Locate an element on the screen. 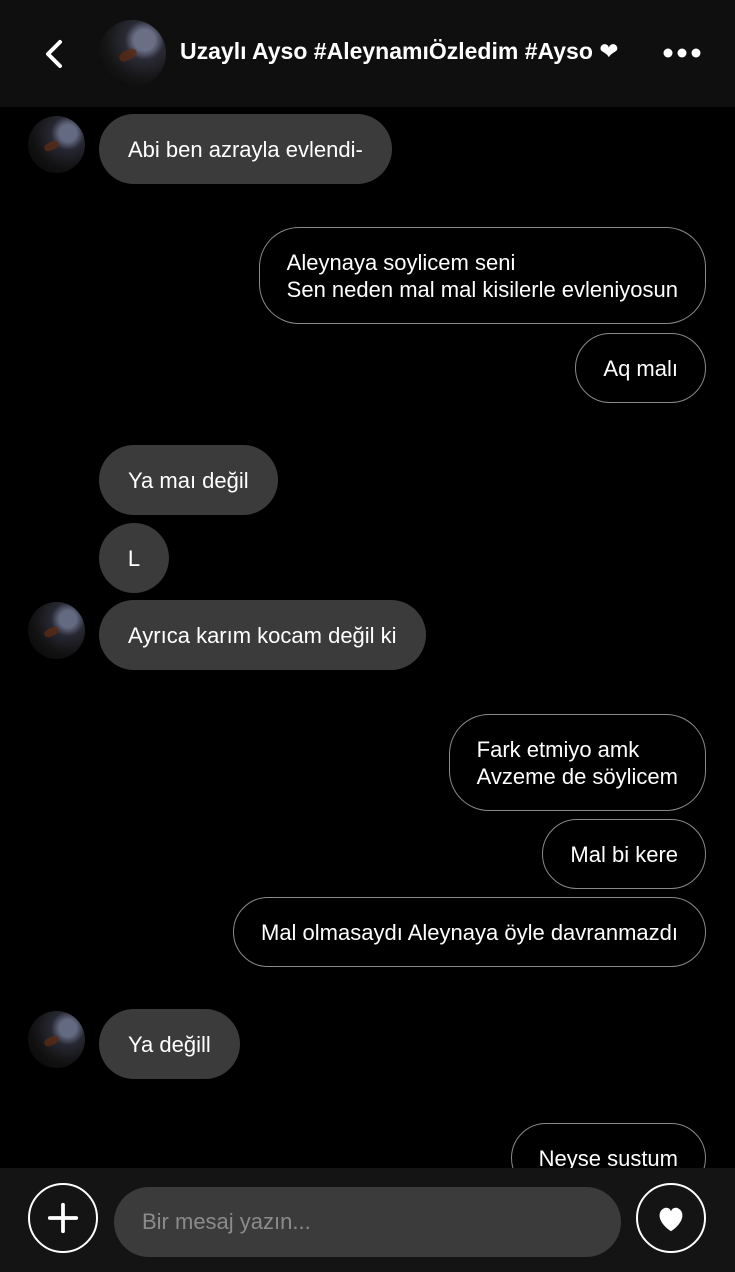 The image size is (735, 1272). chat-header: Uzaylı Ayso #AleynamıÖzledim #Ayso ❤ is located at coordinates (367, 53).